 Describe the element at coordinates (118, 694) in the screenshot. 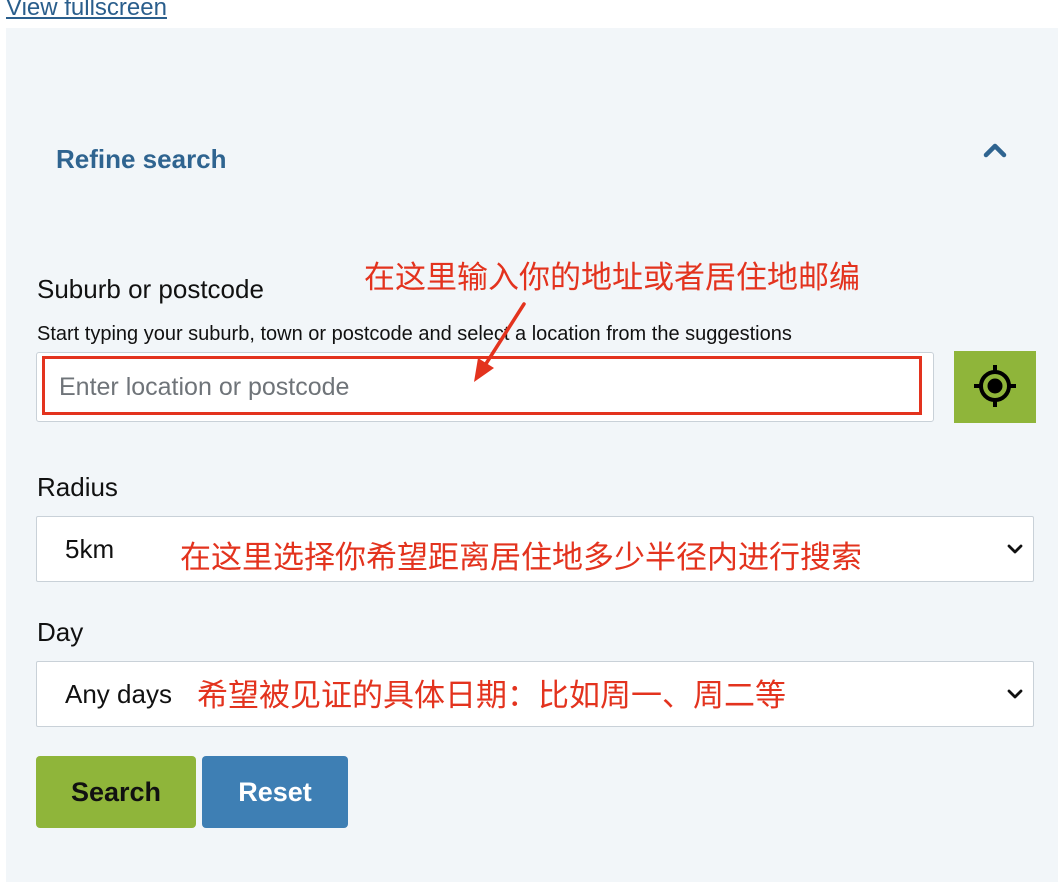

I see `day-selected-value: Any days` at that location.